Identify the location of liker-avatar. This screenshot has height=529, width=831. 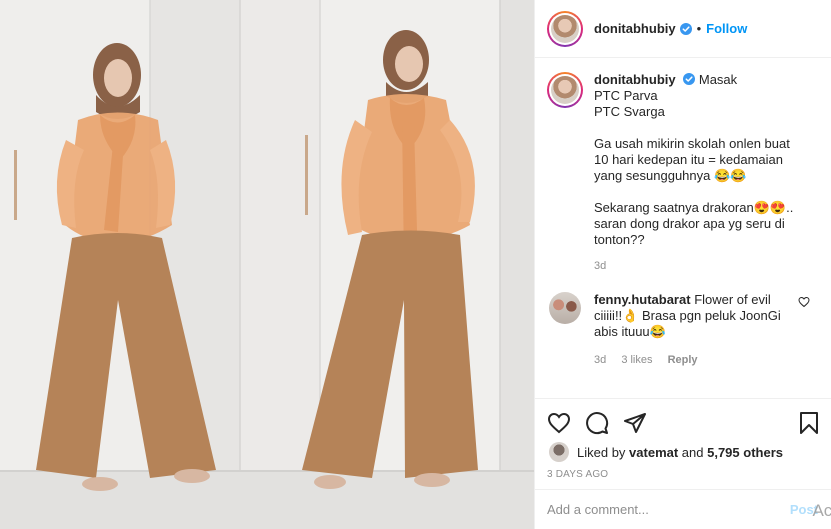
(559, 452).